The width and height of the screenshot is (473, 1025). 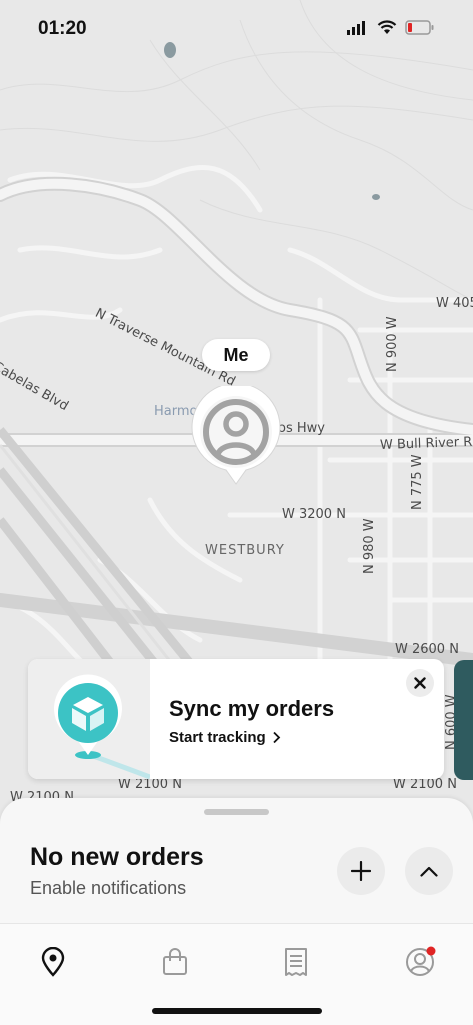 I want to click on chevron-right-icon, so click(x=276, y=737).